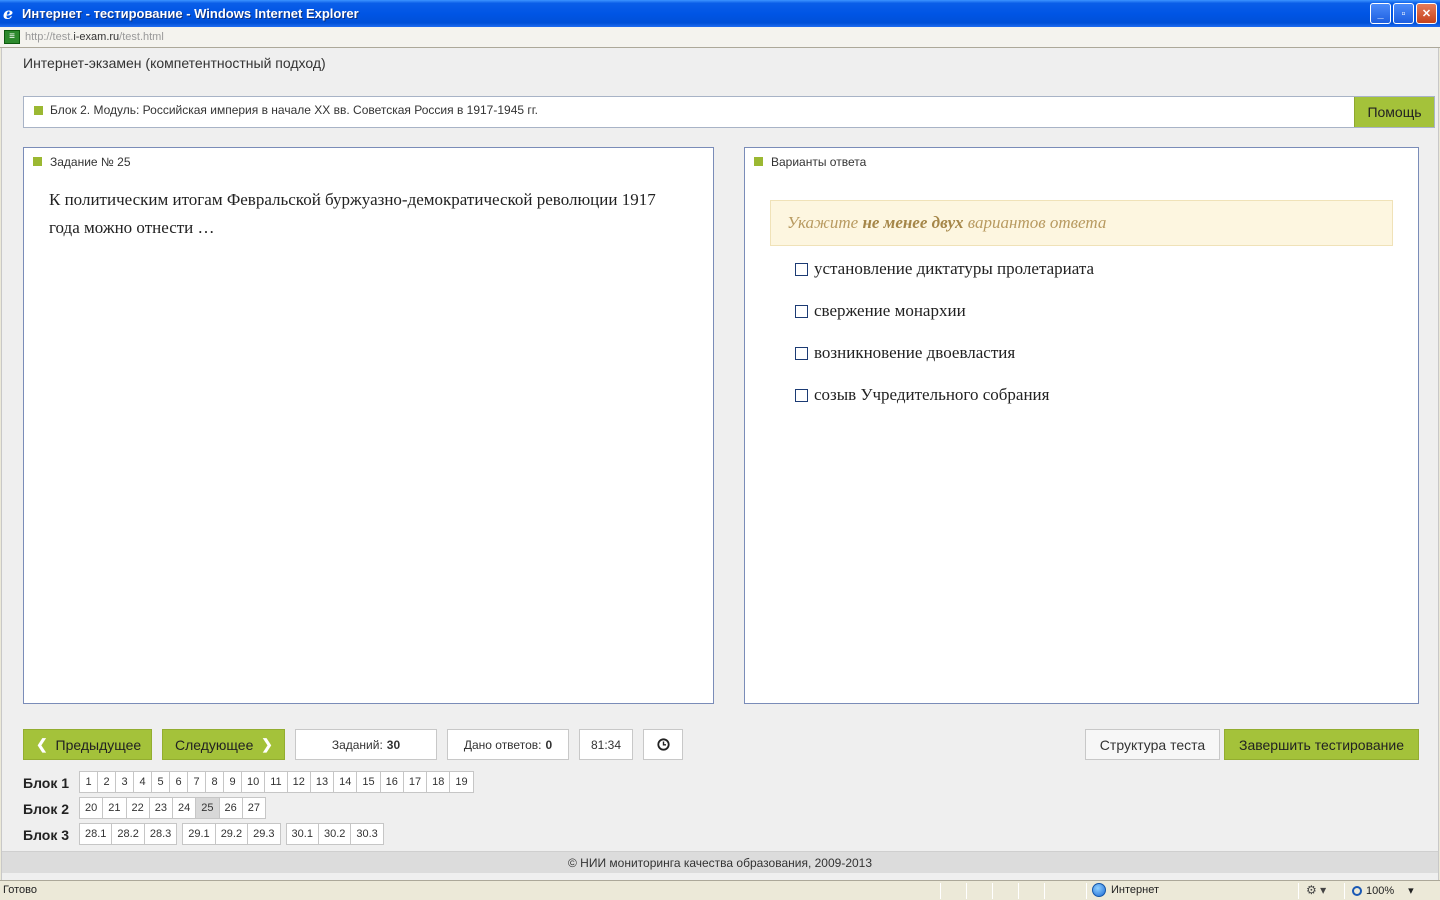 This screenshot has height=900, width=1440. I want to click on clock-icon, so click(663, 744).